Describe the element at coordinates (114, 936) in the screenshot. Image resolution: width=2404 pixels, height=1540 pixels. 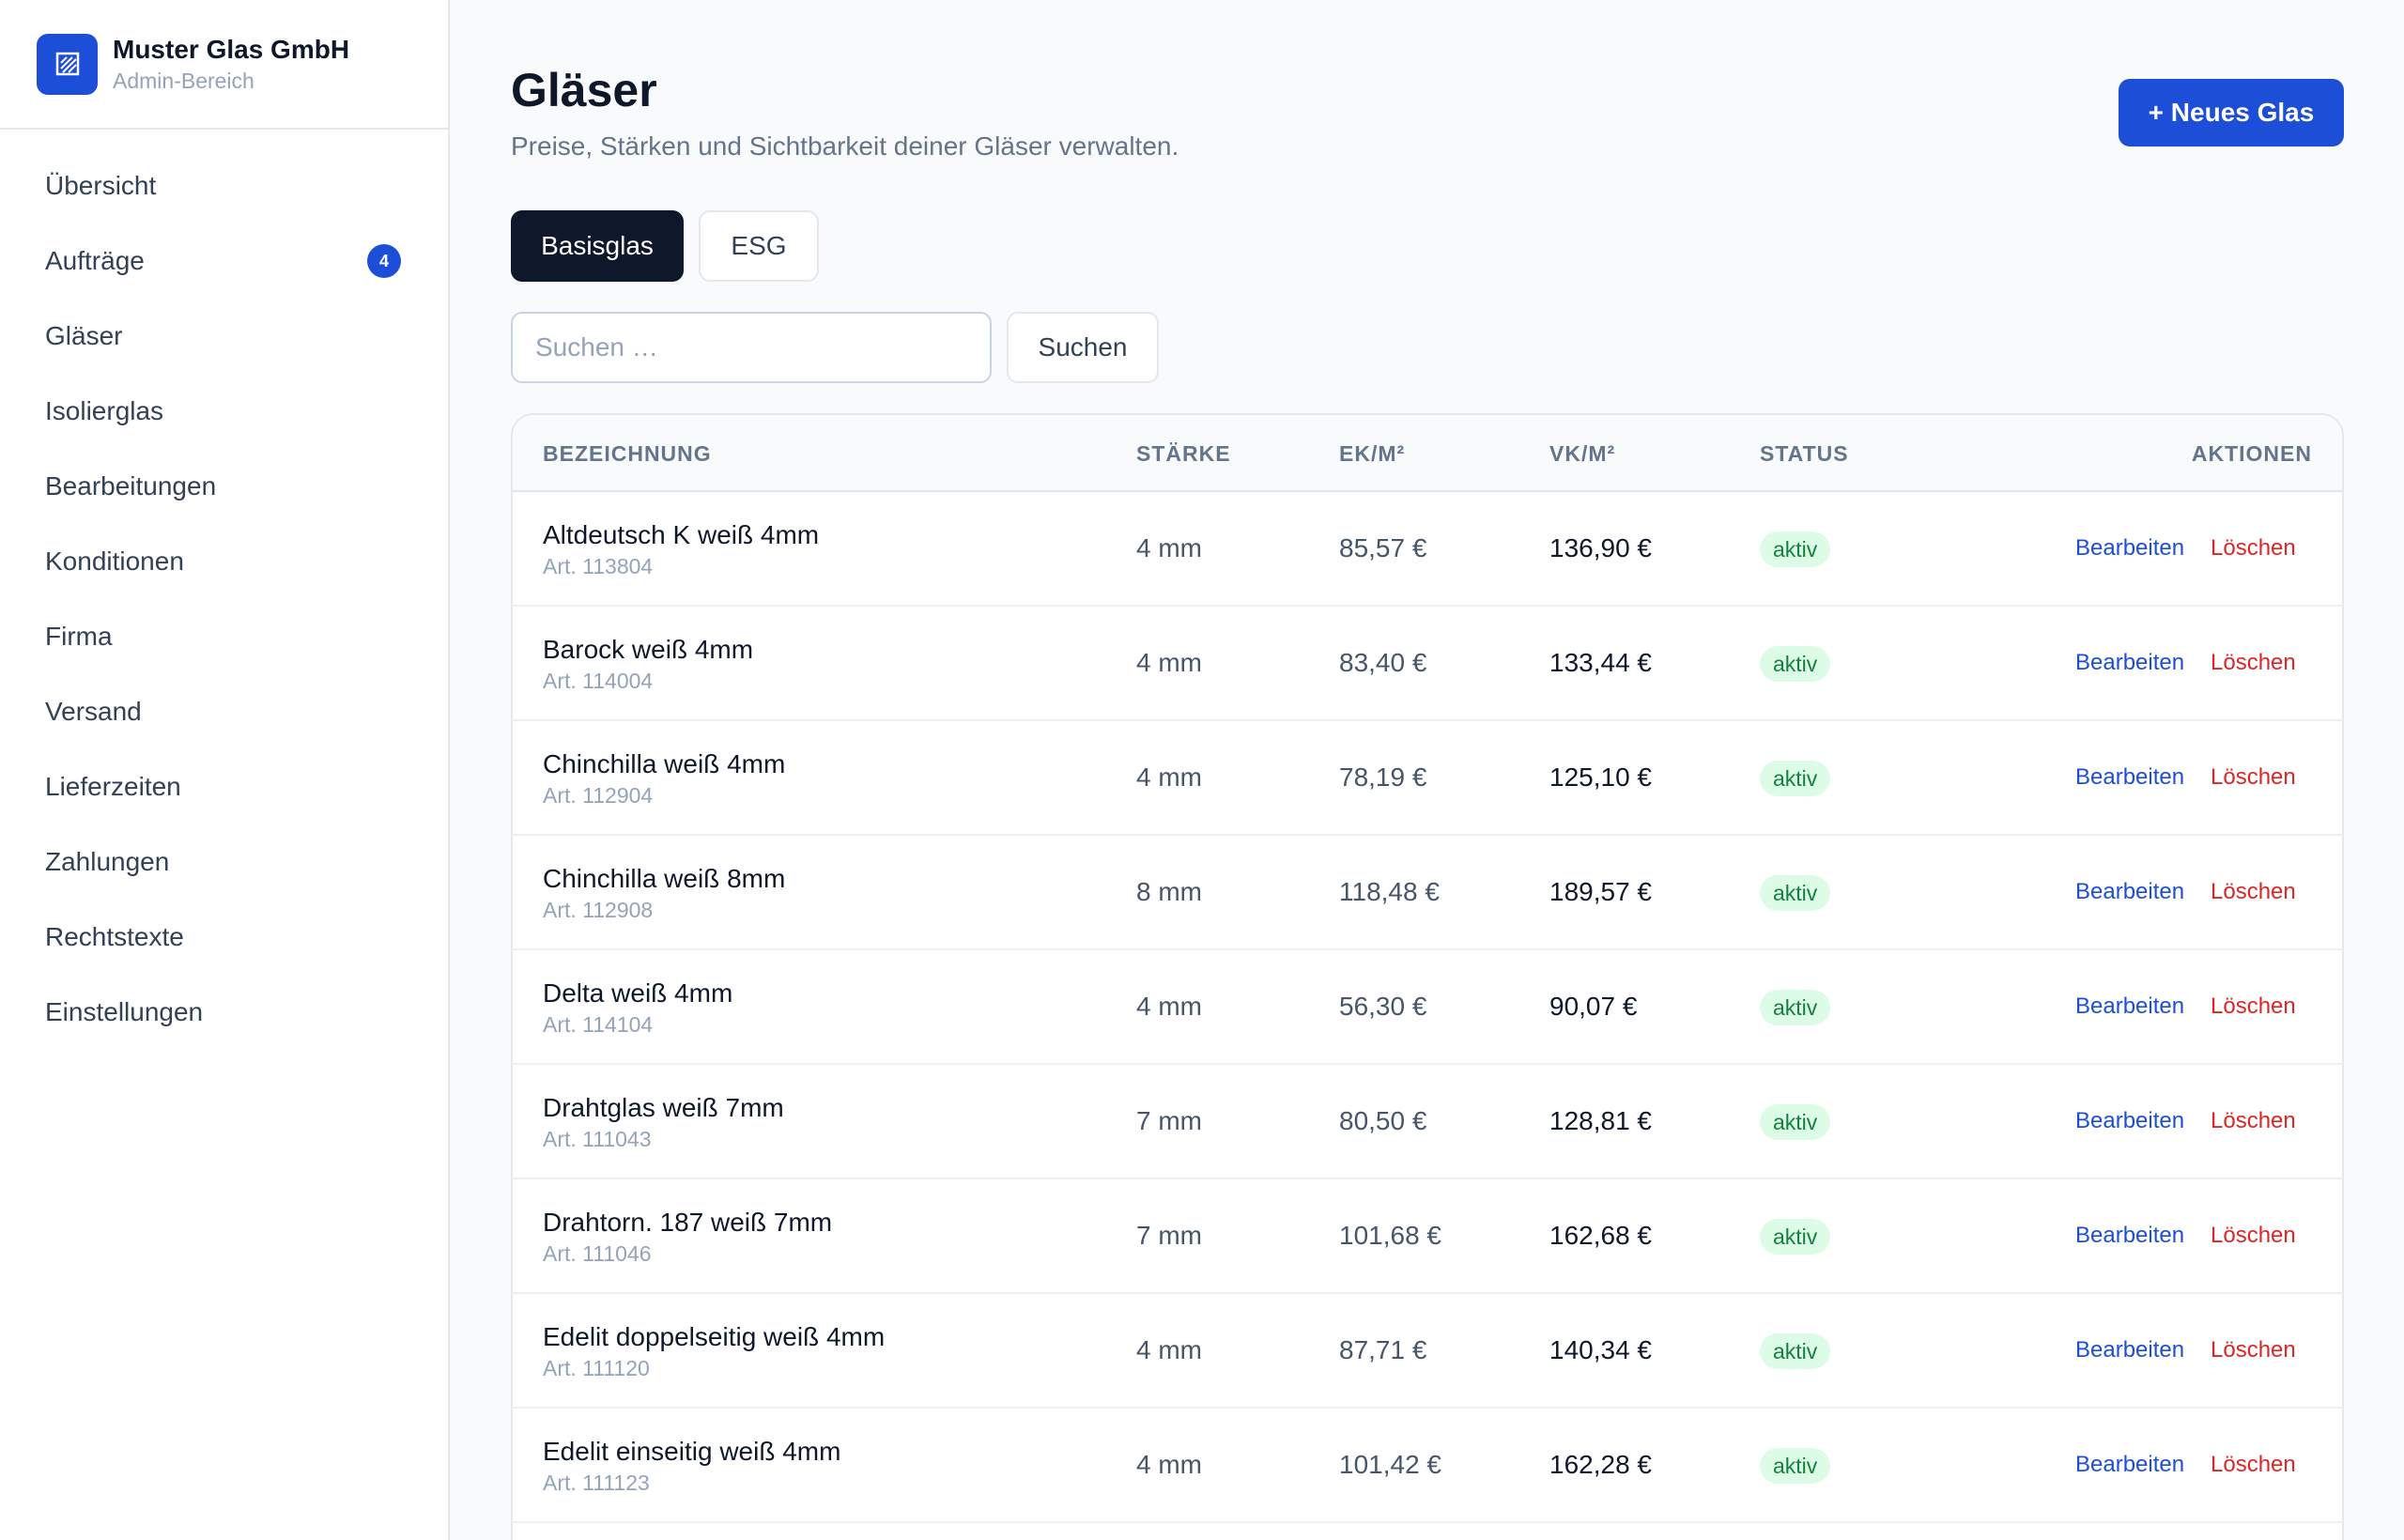
I see `sidebar-item-label: Rechtstexte` at that location.